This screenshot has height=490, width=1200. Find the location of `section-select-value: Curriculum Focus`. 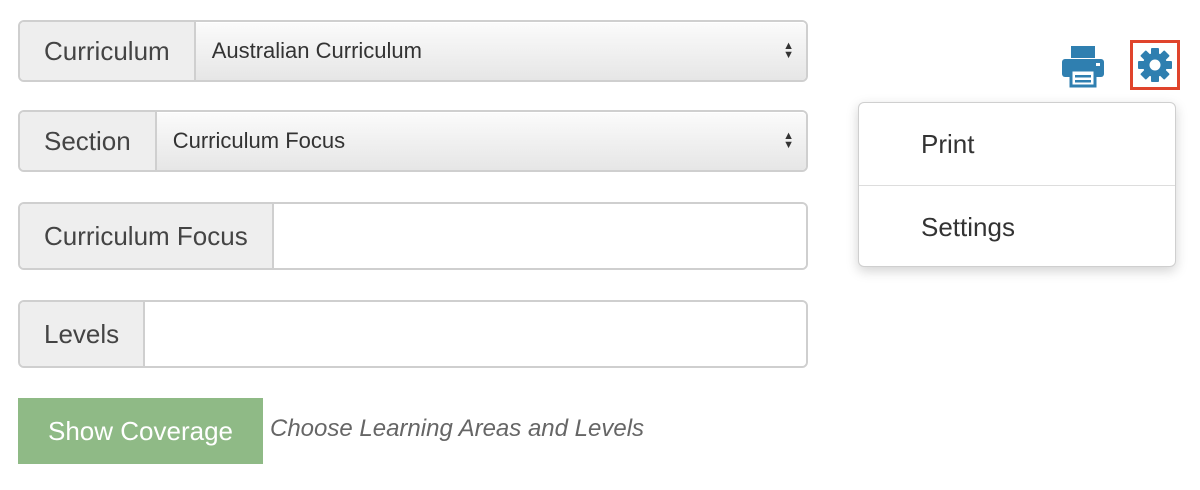

section-select-value: Curriculum Focus is located at coordinates (259, 140).